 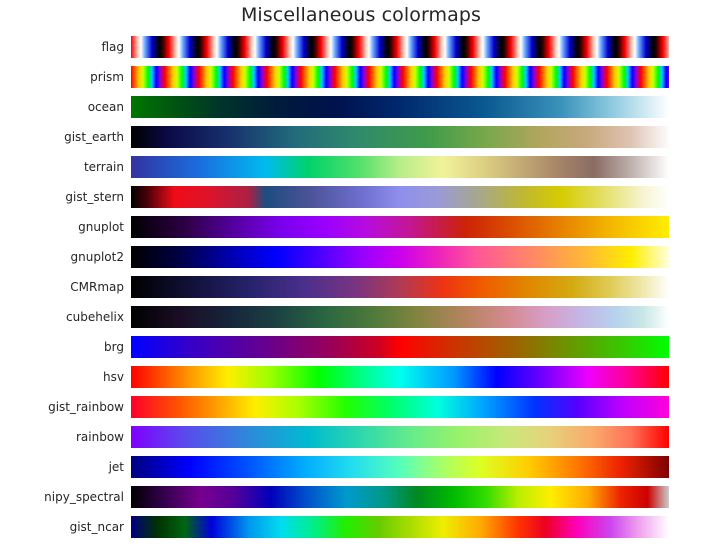 I want to click on colormap-row: terrain, so click(x=361, y=171).